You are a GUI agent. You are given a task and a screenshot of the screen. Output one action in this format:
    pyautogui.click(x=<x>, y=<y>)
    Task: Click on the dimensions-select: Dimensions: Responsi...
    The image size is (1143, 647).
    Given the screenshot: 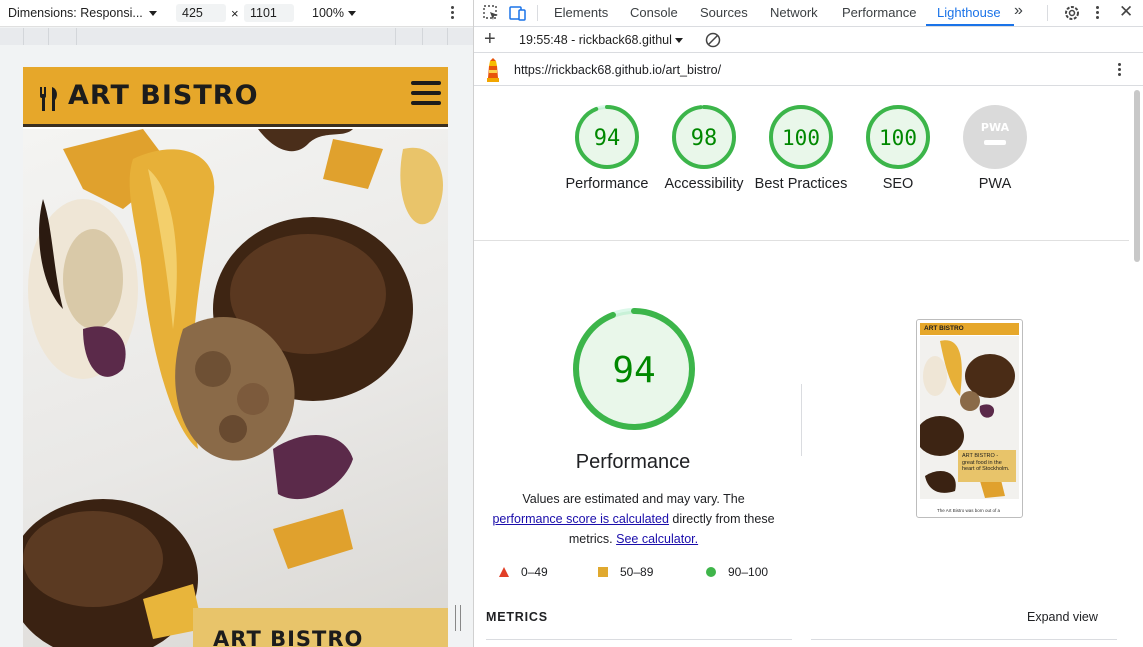 What is the action you would take?
    pyautogui.click(x=82, y=13)
    